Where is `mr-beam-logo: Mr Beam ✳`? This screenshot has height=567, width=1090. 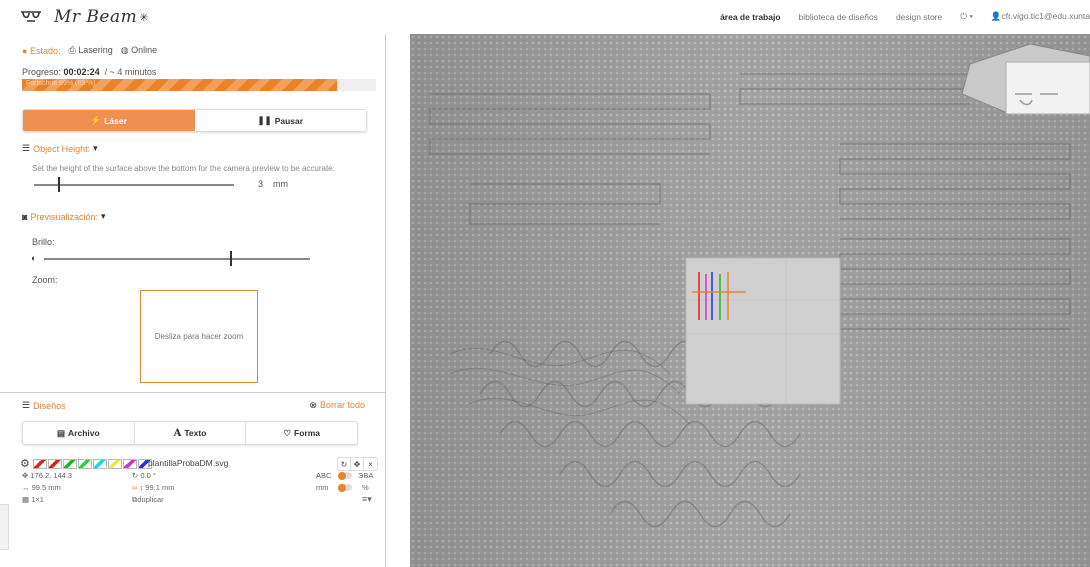 mr-beam-logo: Mr Beam ✳ is located at coordinates (84, 17).